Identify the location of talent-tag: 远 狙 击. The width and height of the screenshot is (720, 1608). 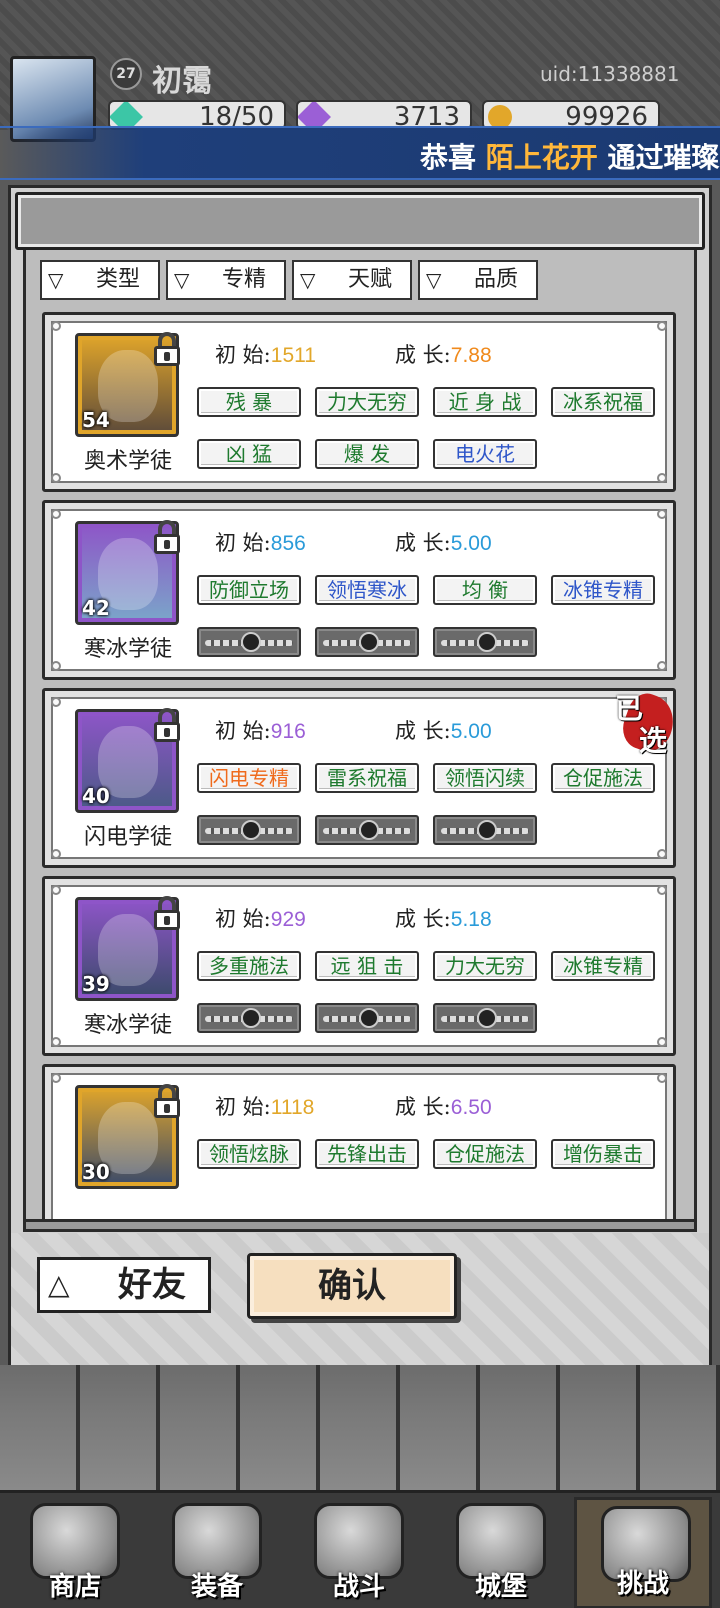
(367, 966).